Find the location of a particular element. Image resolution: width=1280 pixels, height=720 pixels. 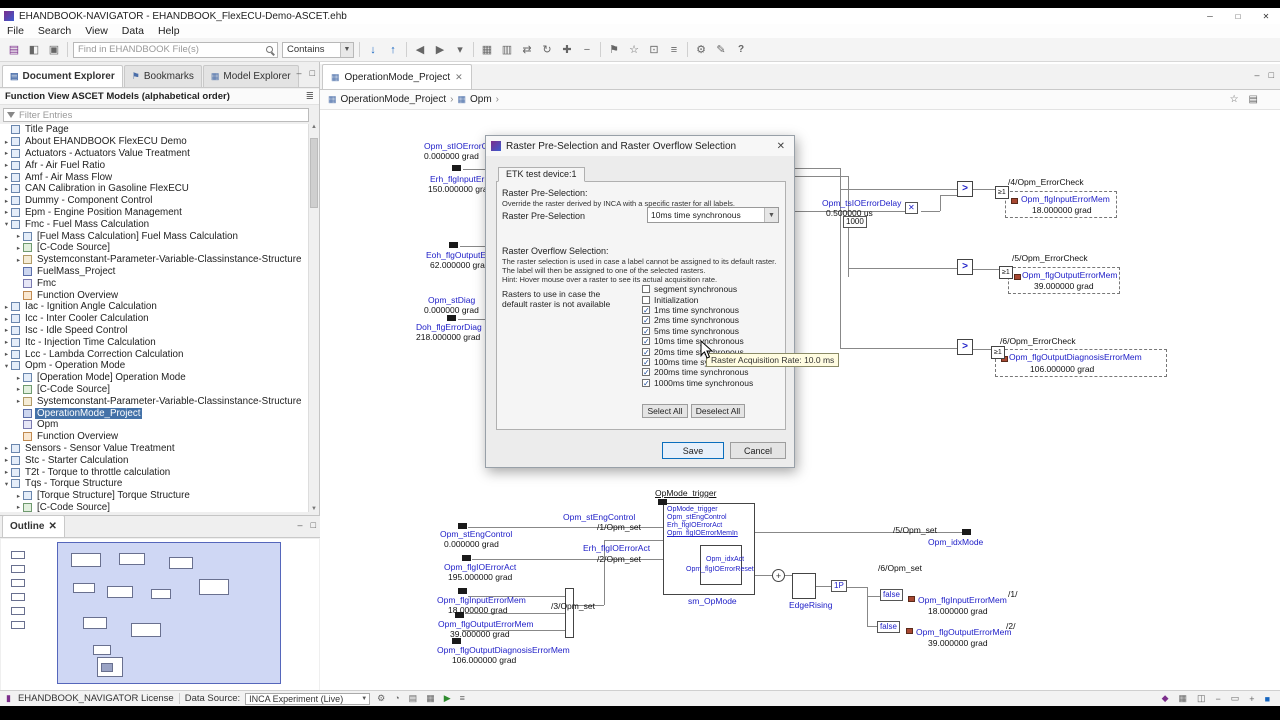

tree-item: ▸ Sensors - Sensor Value Treatment is located at coordinates (154, 449).